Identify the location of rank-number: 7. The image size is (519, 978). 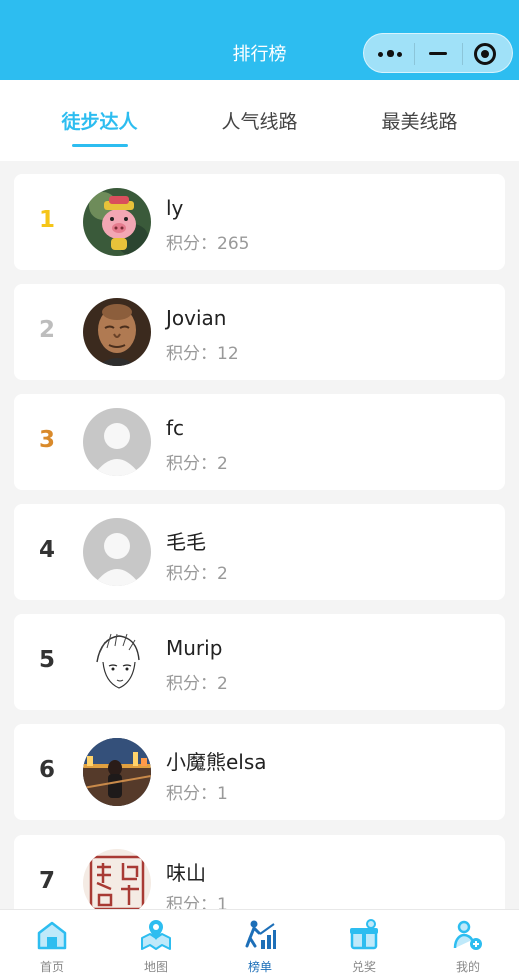
(46, 881).